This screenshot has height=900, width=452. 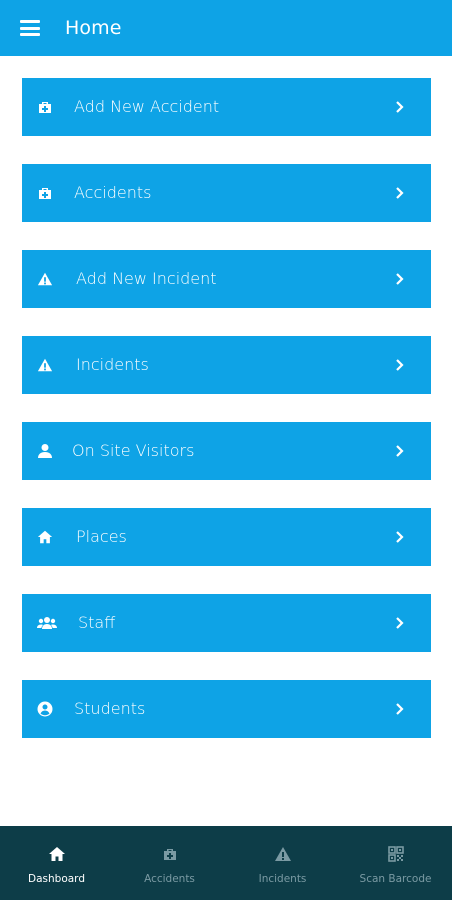 What do you see at coordinates (226, 107) in the screenshot?
I see `menu-item-add-new-accident: Add New Accident` at bounding box center [226, 107].